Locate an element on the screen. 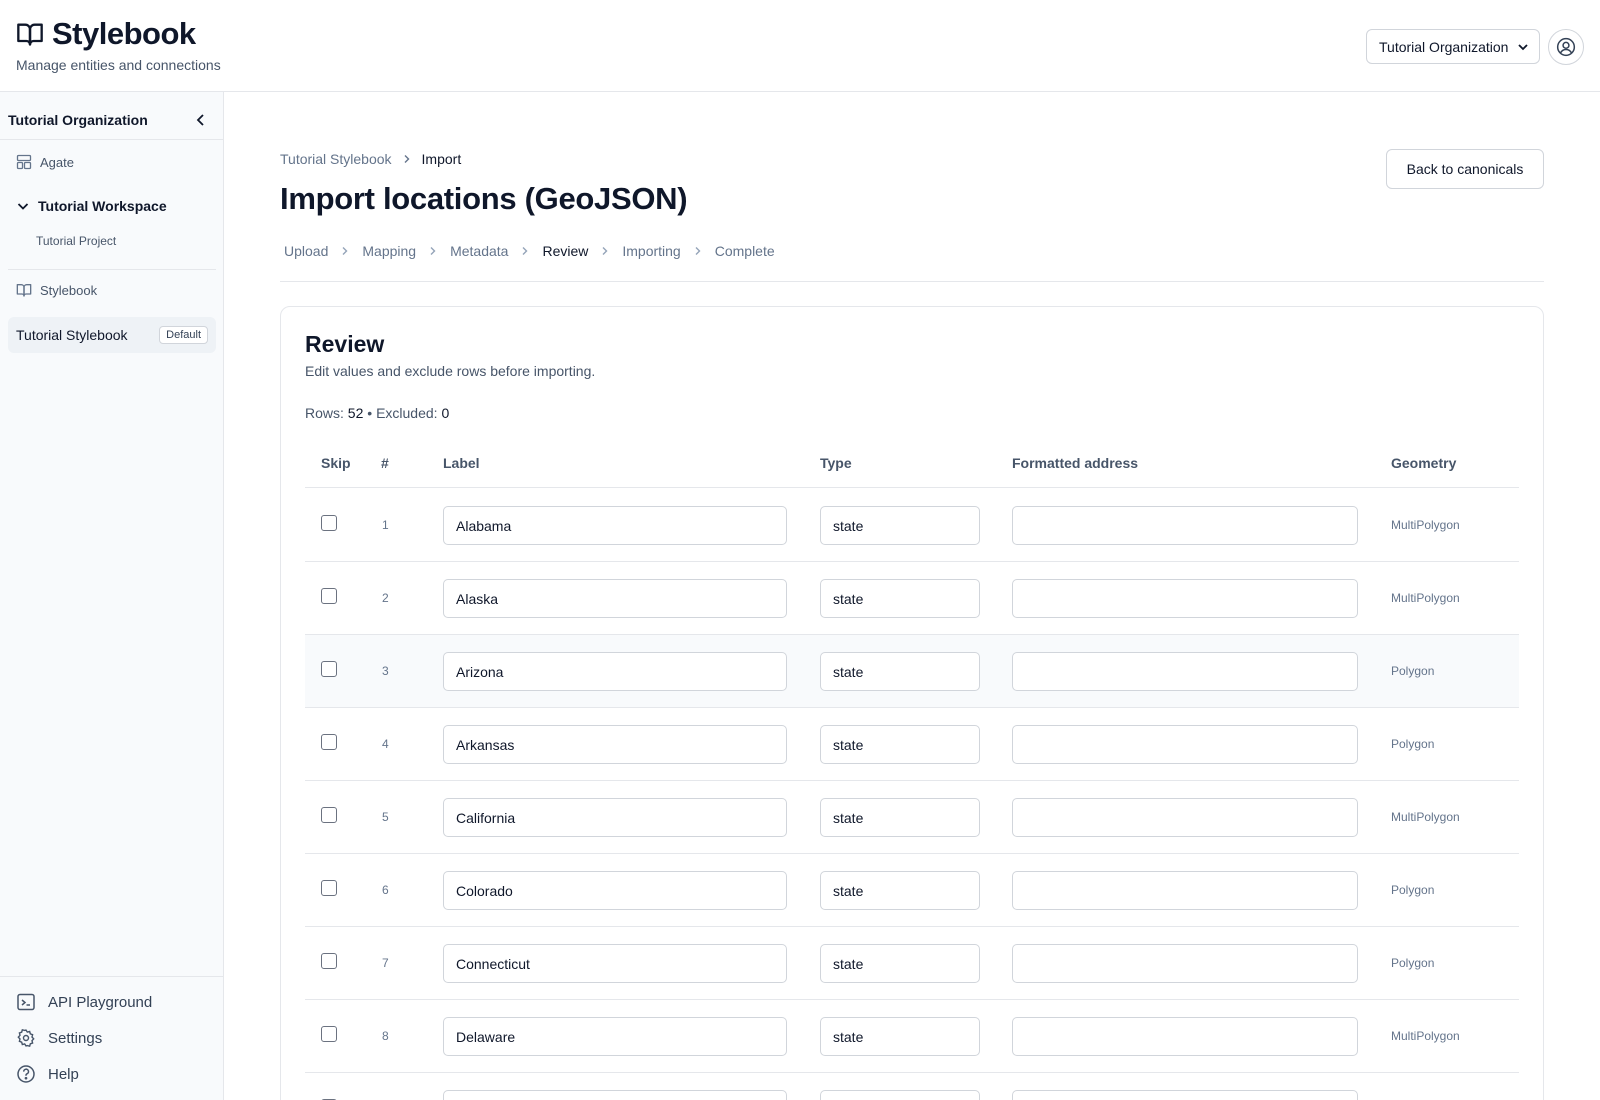  sidebar-item-help: Help is located at coordinates (47, 1074).